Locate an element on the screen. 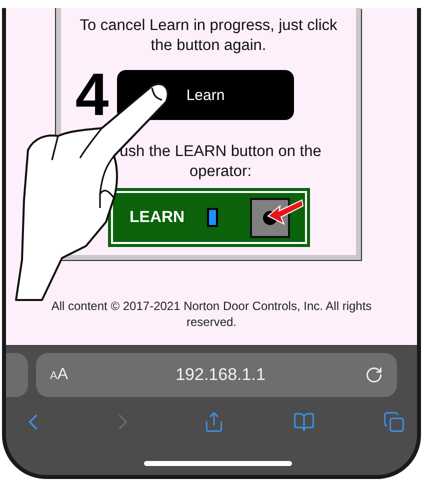 This screenshot has height=481, width=423. board-label: LEARN is located at coordinates (157, 217).